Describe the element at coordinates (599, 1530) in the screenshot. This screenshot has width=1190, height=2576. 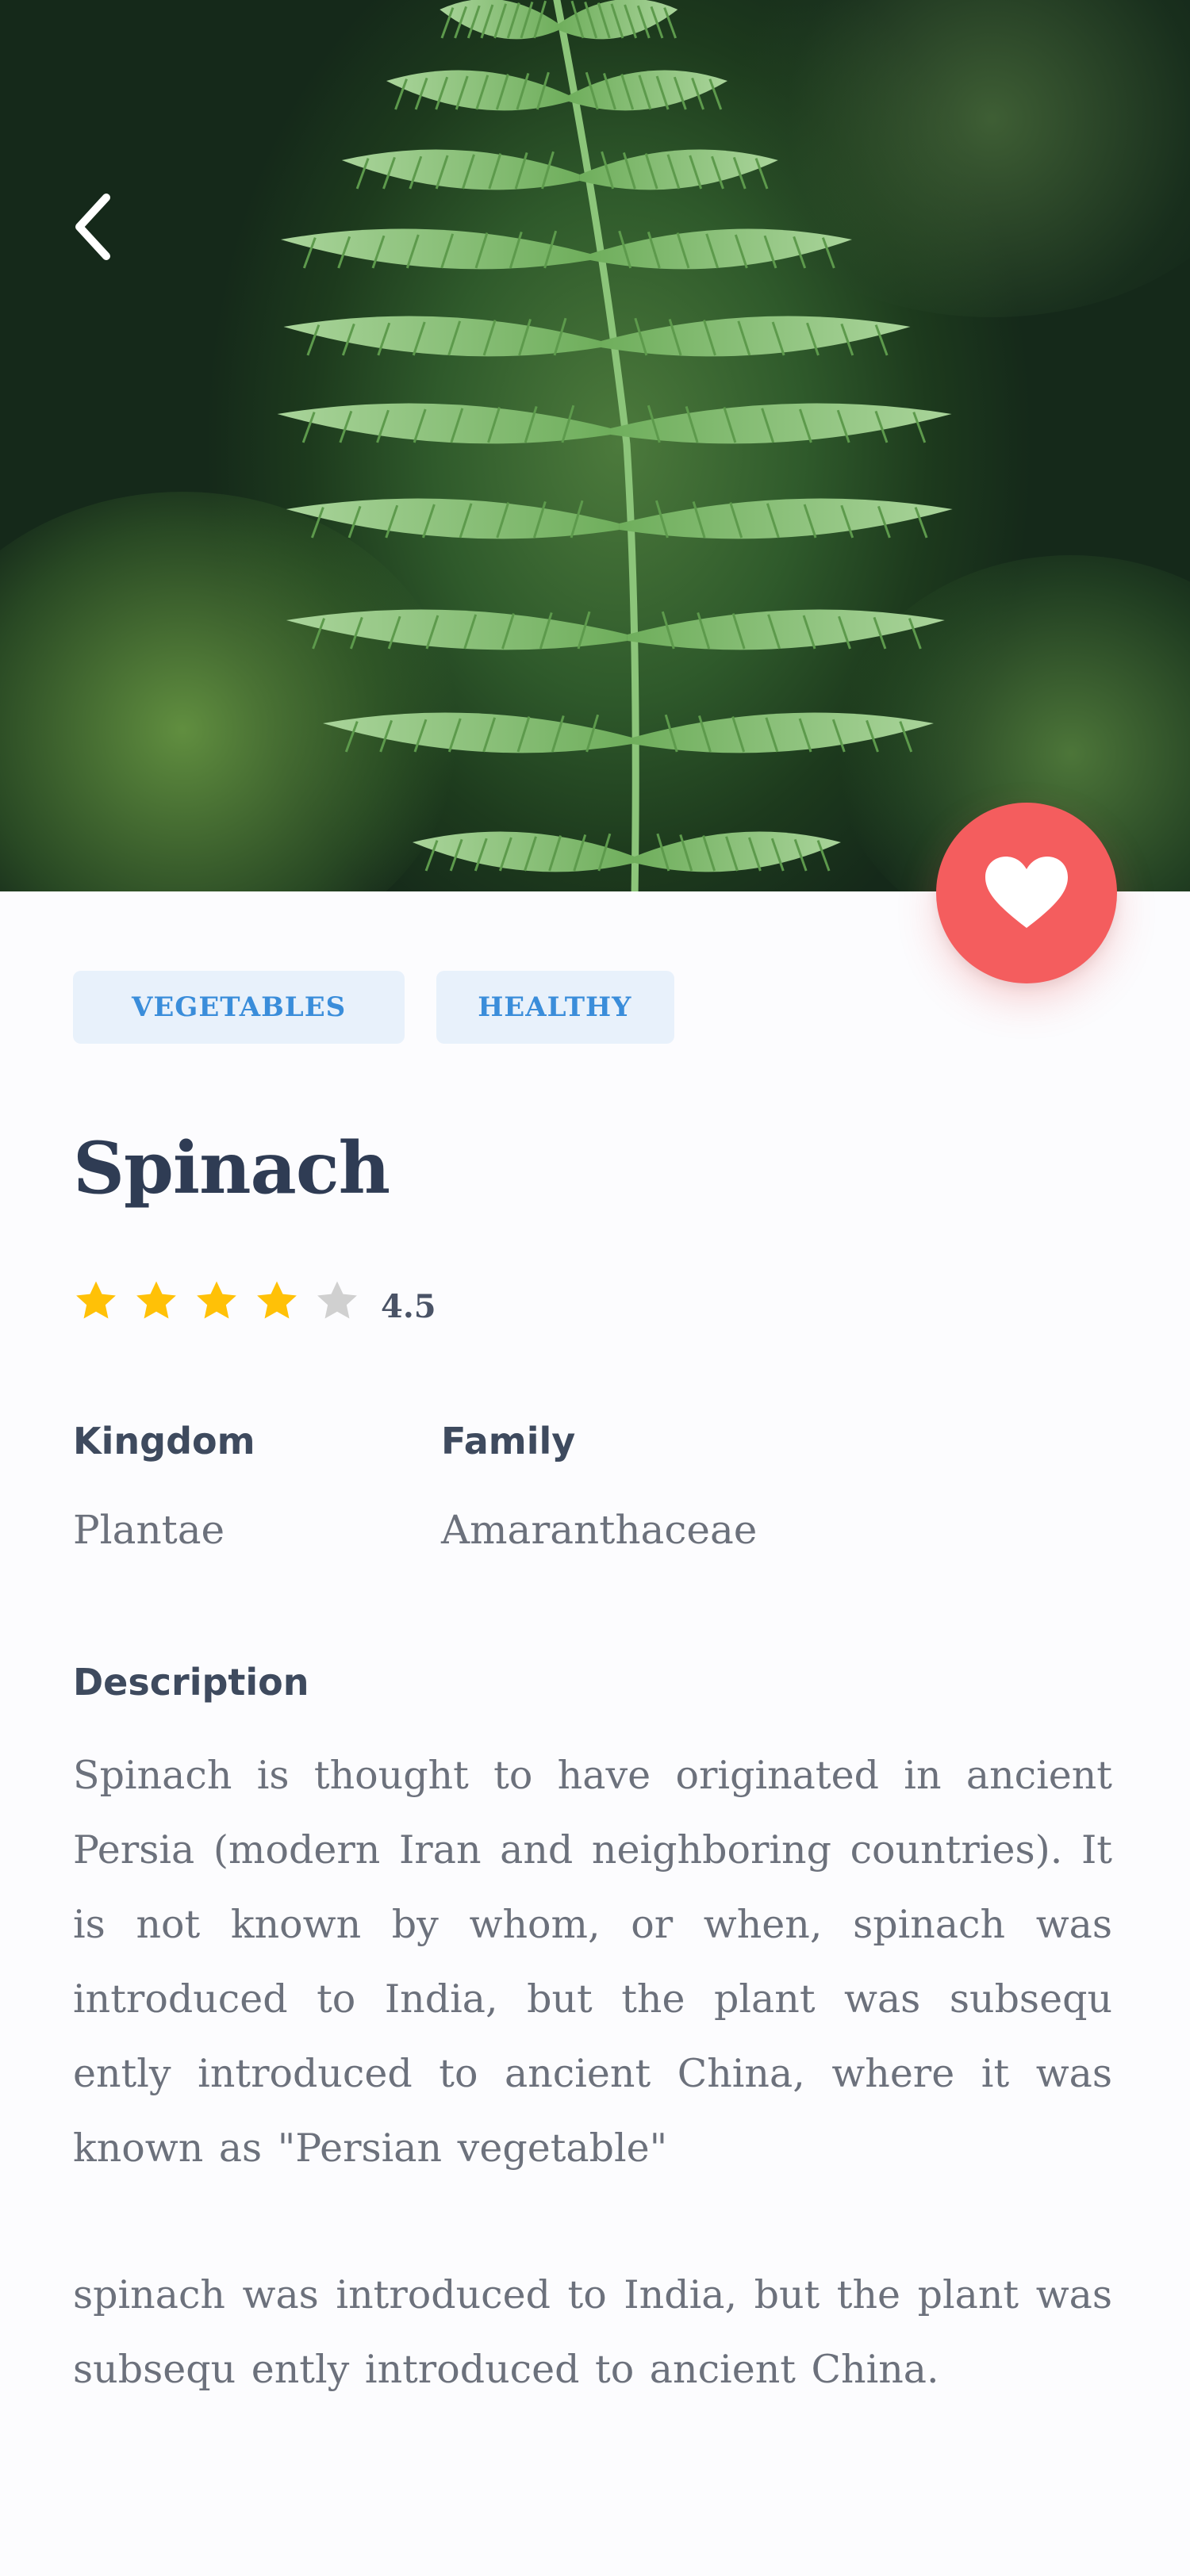
I see `family-value: Amaranthaceae` at that location.